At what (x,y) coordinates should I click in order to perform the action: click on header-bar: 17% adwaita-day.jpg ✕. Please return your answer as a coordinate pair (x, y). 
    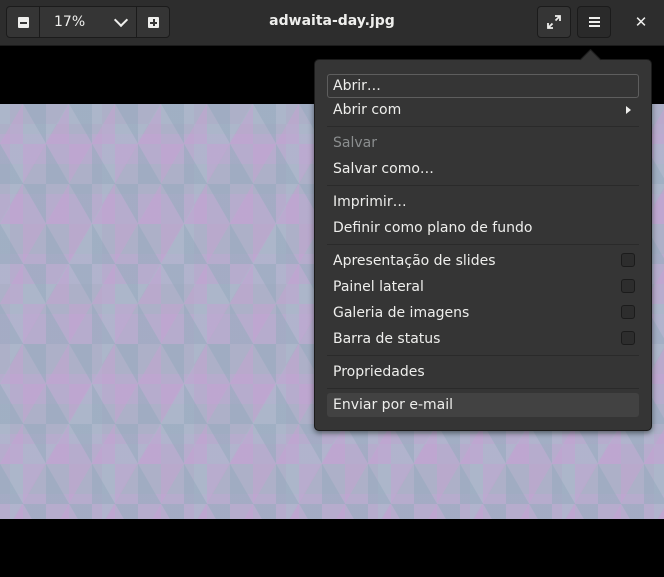
    Looking at the image, I should click on (332, 23).